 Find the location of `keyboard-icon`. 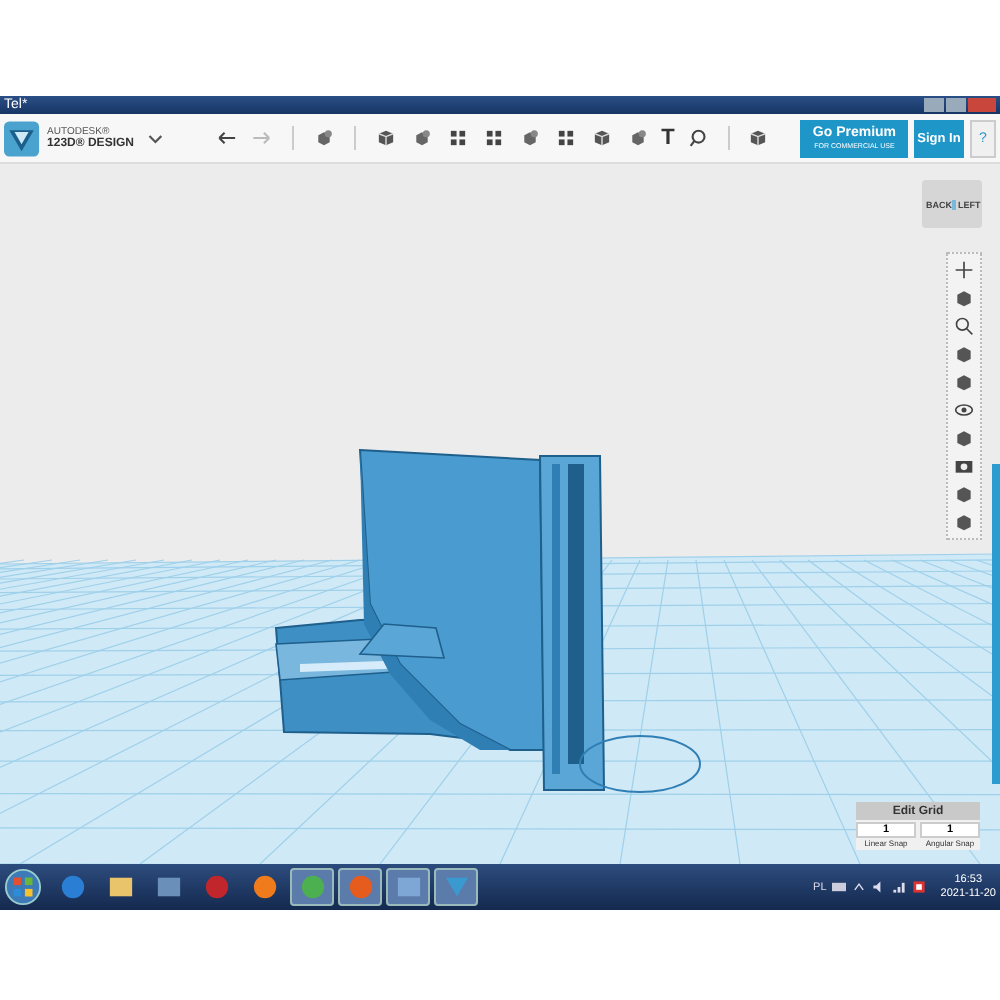

keyboard-icon is located at coordinates (839, 887).